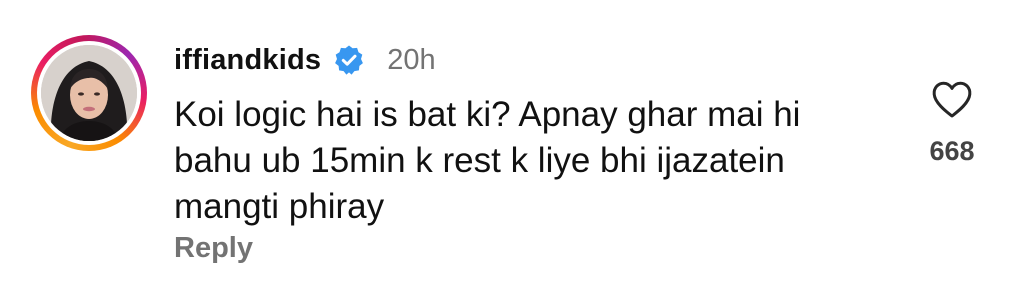  I want to click on reply-button: Reply, so click(213, 248).